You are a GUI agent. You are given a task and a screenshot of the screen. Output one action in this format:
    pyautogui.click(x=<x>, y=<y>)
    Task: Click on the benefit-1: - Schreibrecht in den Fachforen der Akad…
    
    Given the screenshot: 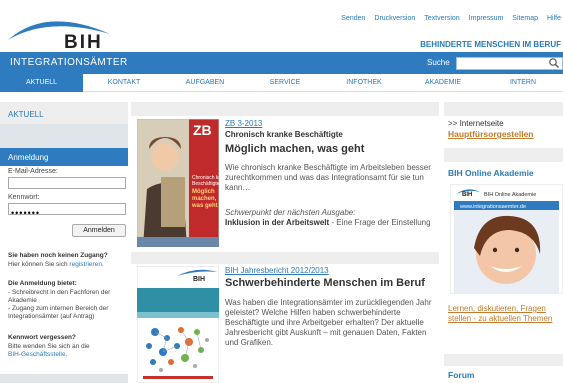 What is the action you would take?
    pyautogui.click(x=59, y=296)
    